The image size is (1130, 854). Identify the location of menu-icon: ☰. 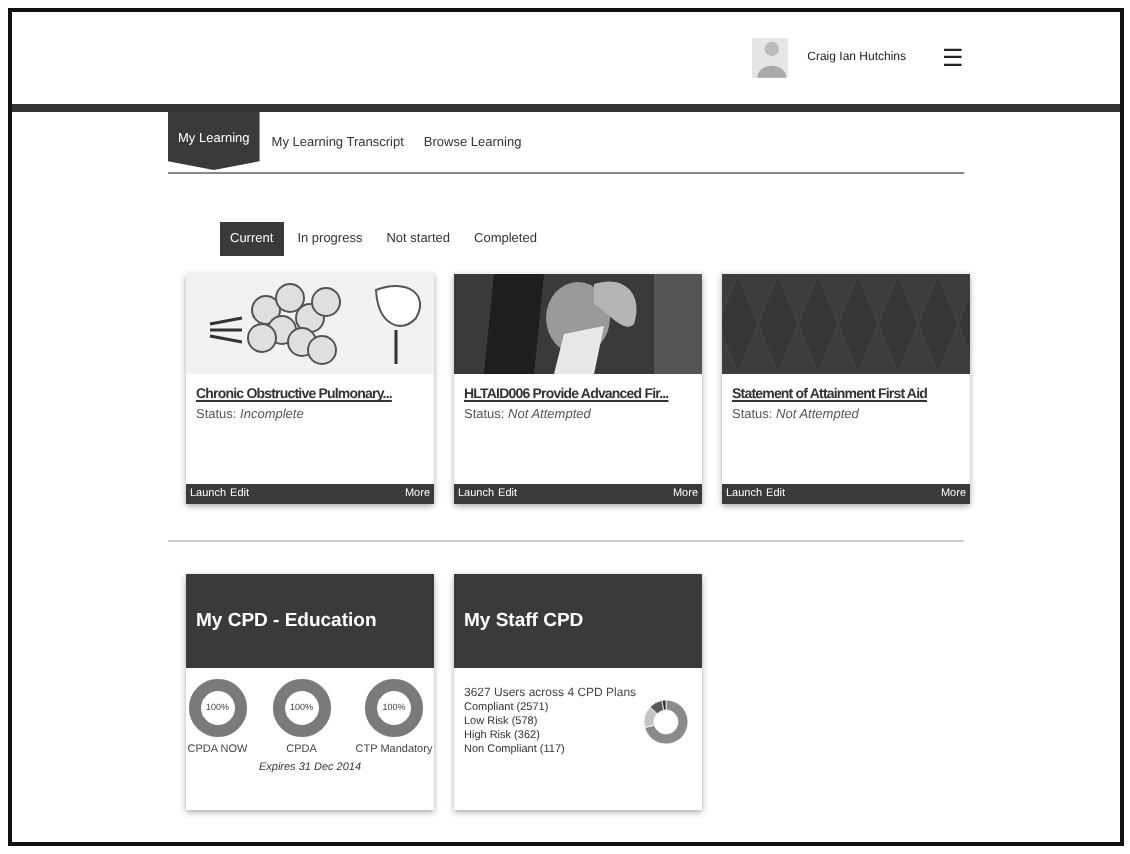
(953, 58).